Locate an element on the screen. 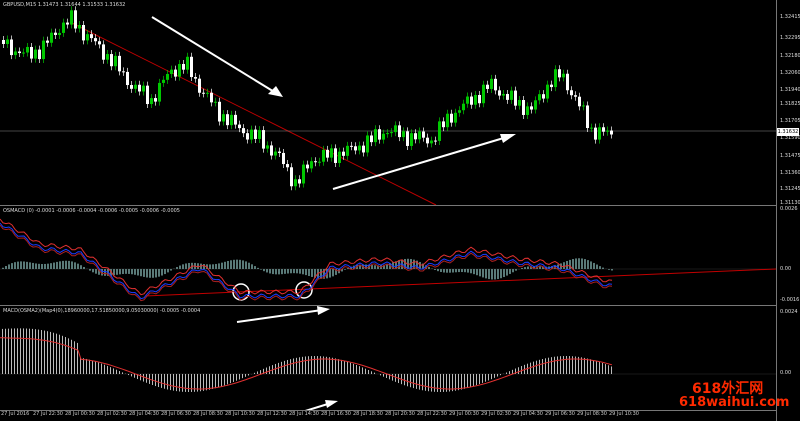 The image size is (800, 421). osma-tick: 0.0026 is located at coordinates (789, 209).